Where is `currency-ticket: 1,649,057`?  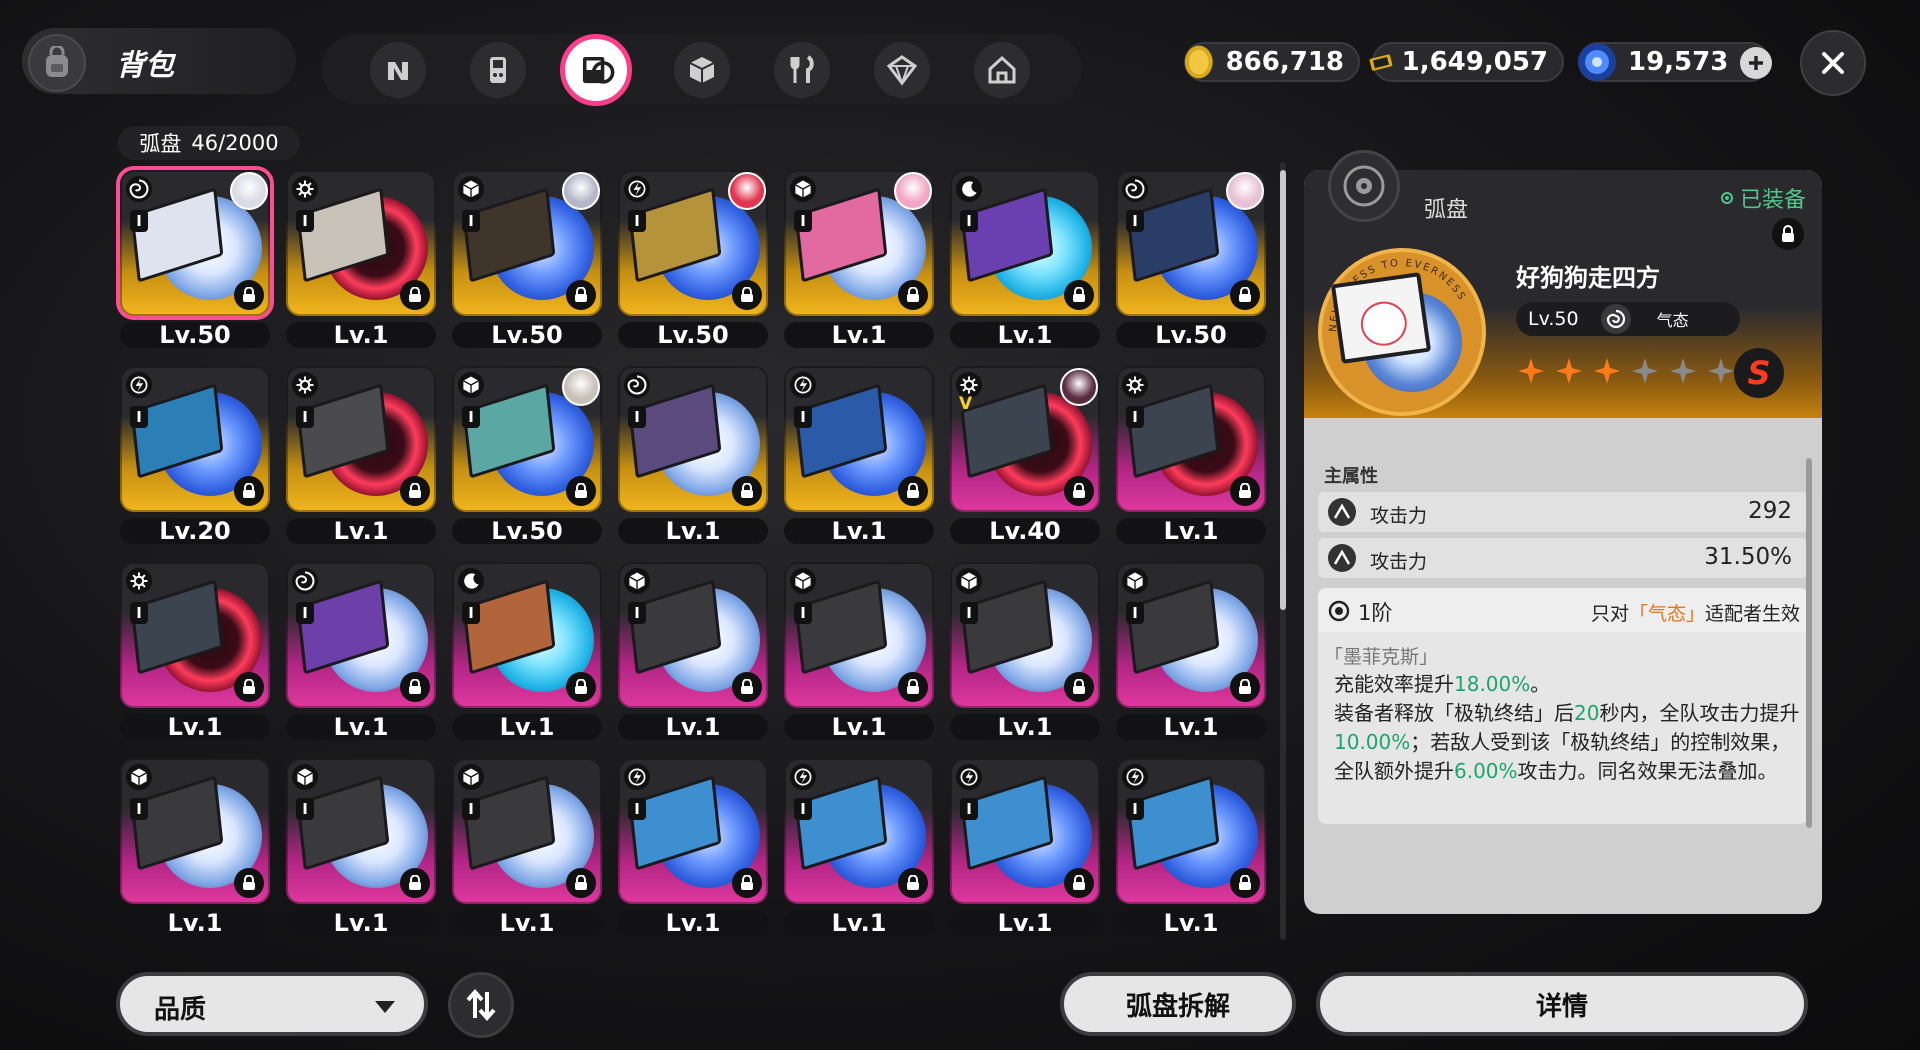
currency-ticket: 1,649,057 is located at coordinates (1466, 62).